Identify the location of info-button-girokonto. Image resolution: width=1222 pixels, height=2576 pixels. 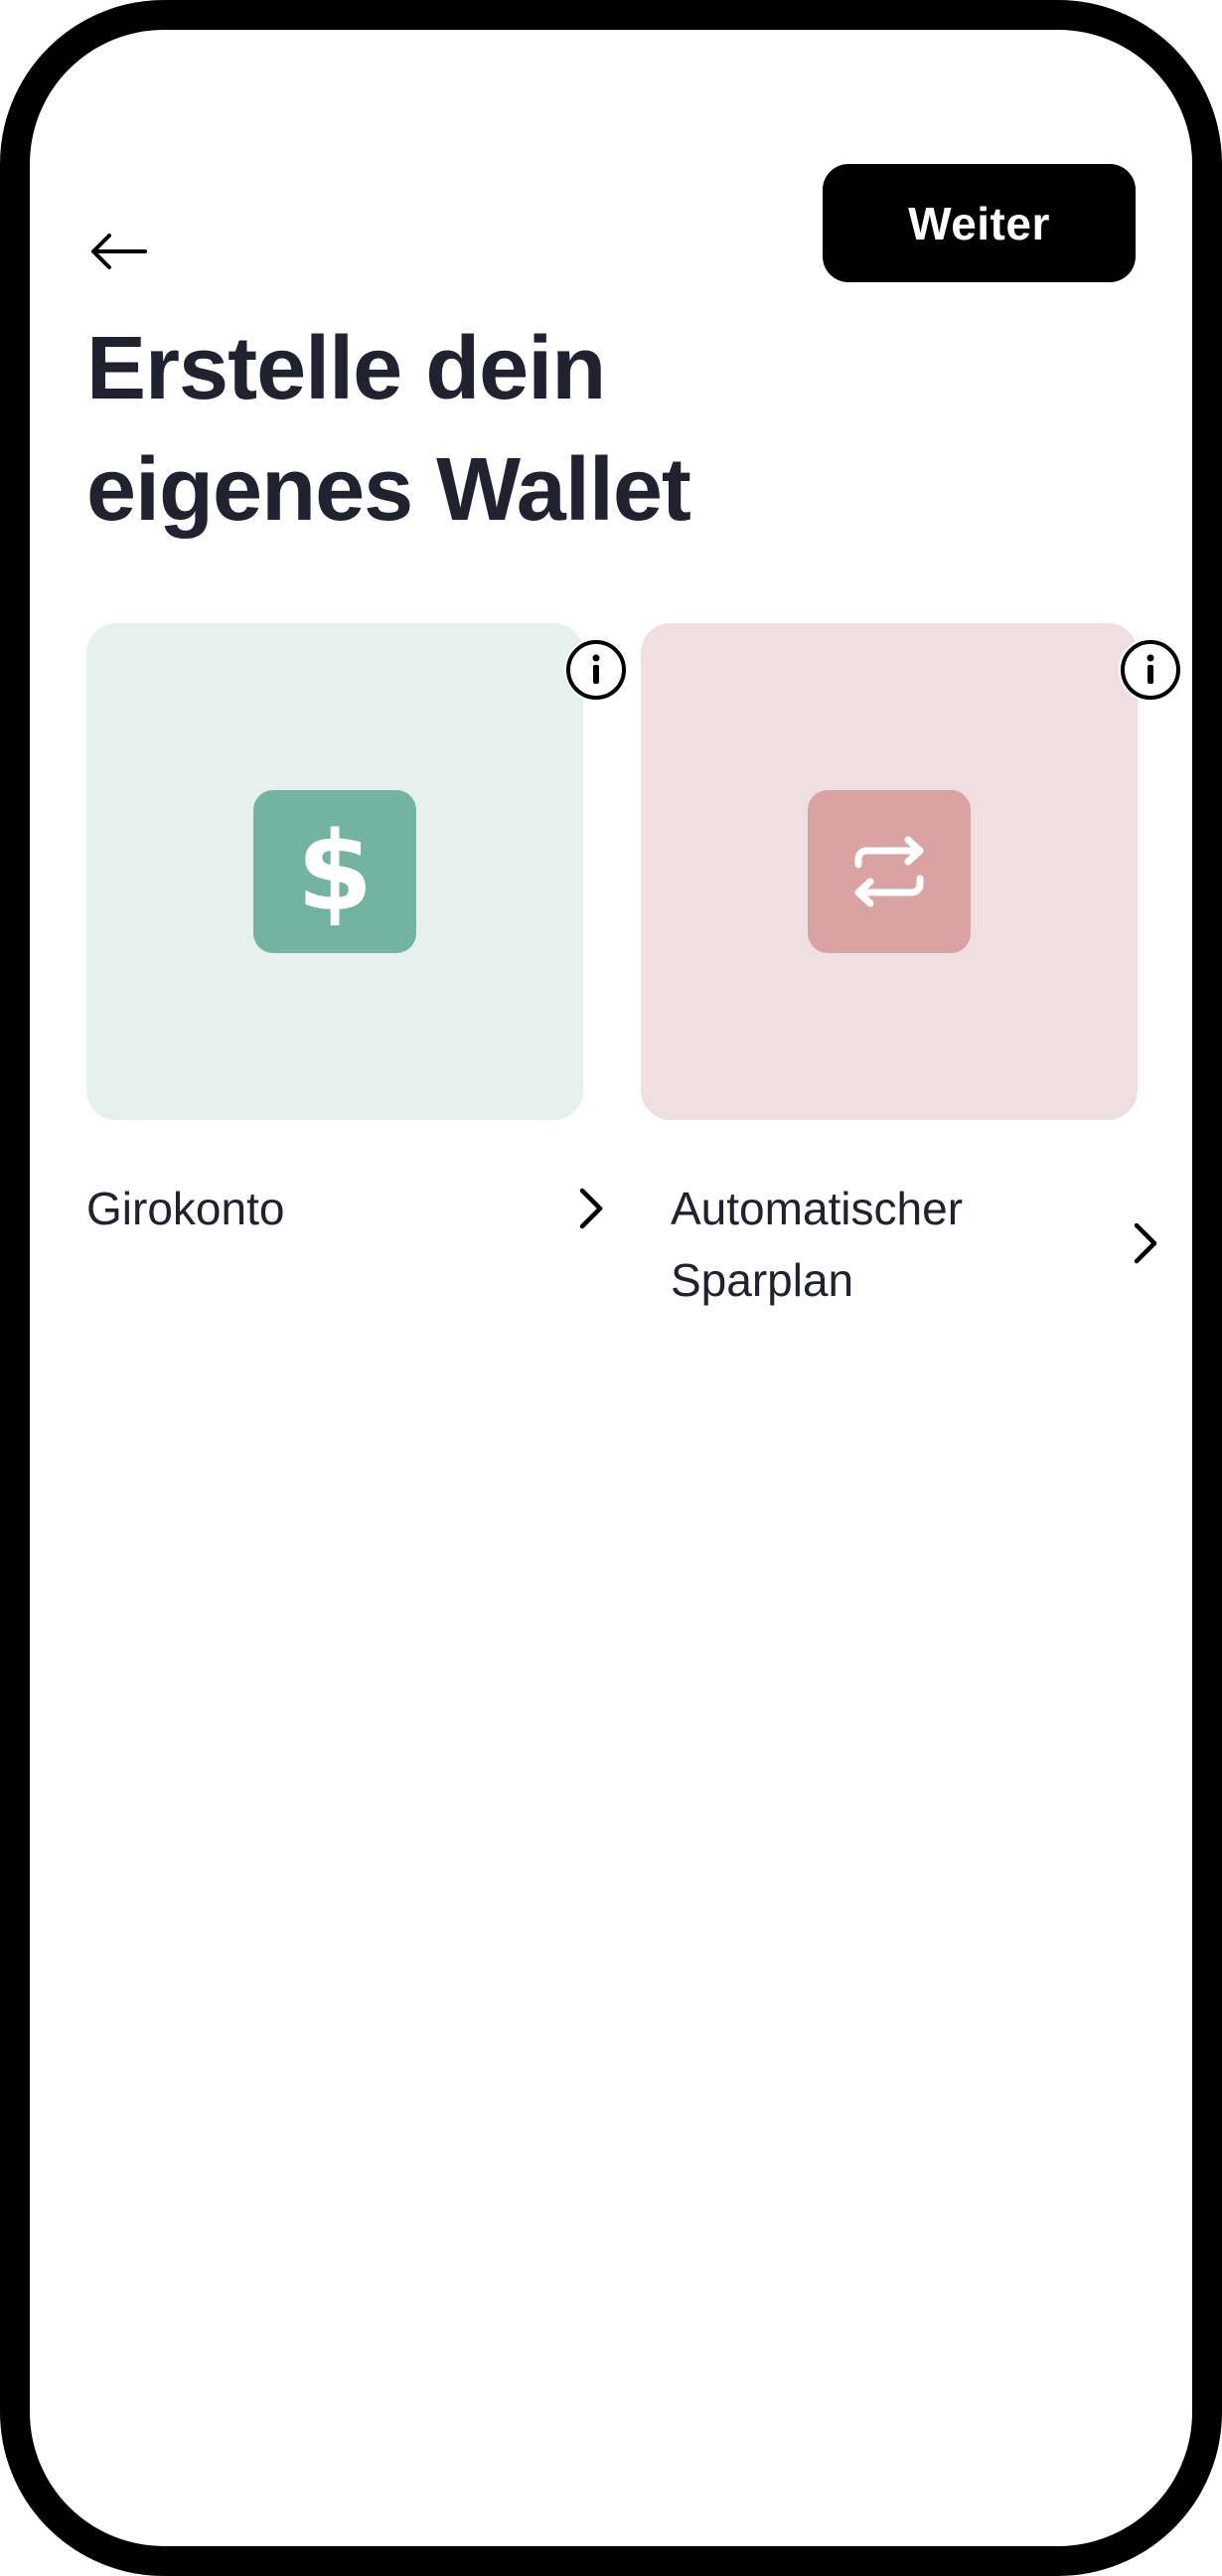
(596, 670).